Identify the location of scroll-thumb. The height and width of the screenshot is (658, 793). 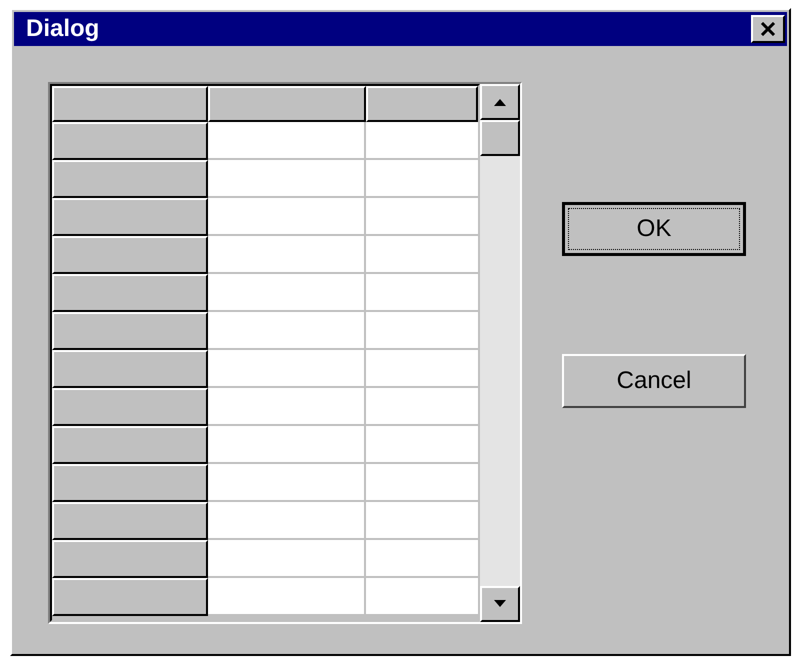
(500, 138).